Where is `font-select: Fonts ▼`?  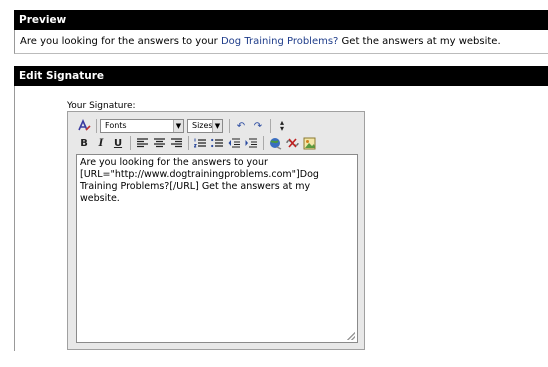
font-select: Fonts ▼ is located at coordinates (142, 126).